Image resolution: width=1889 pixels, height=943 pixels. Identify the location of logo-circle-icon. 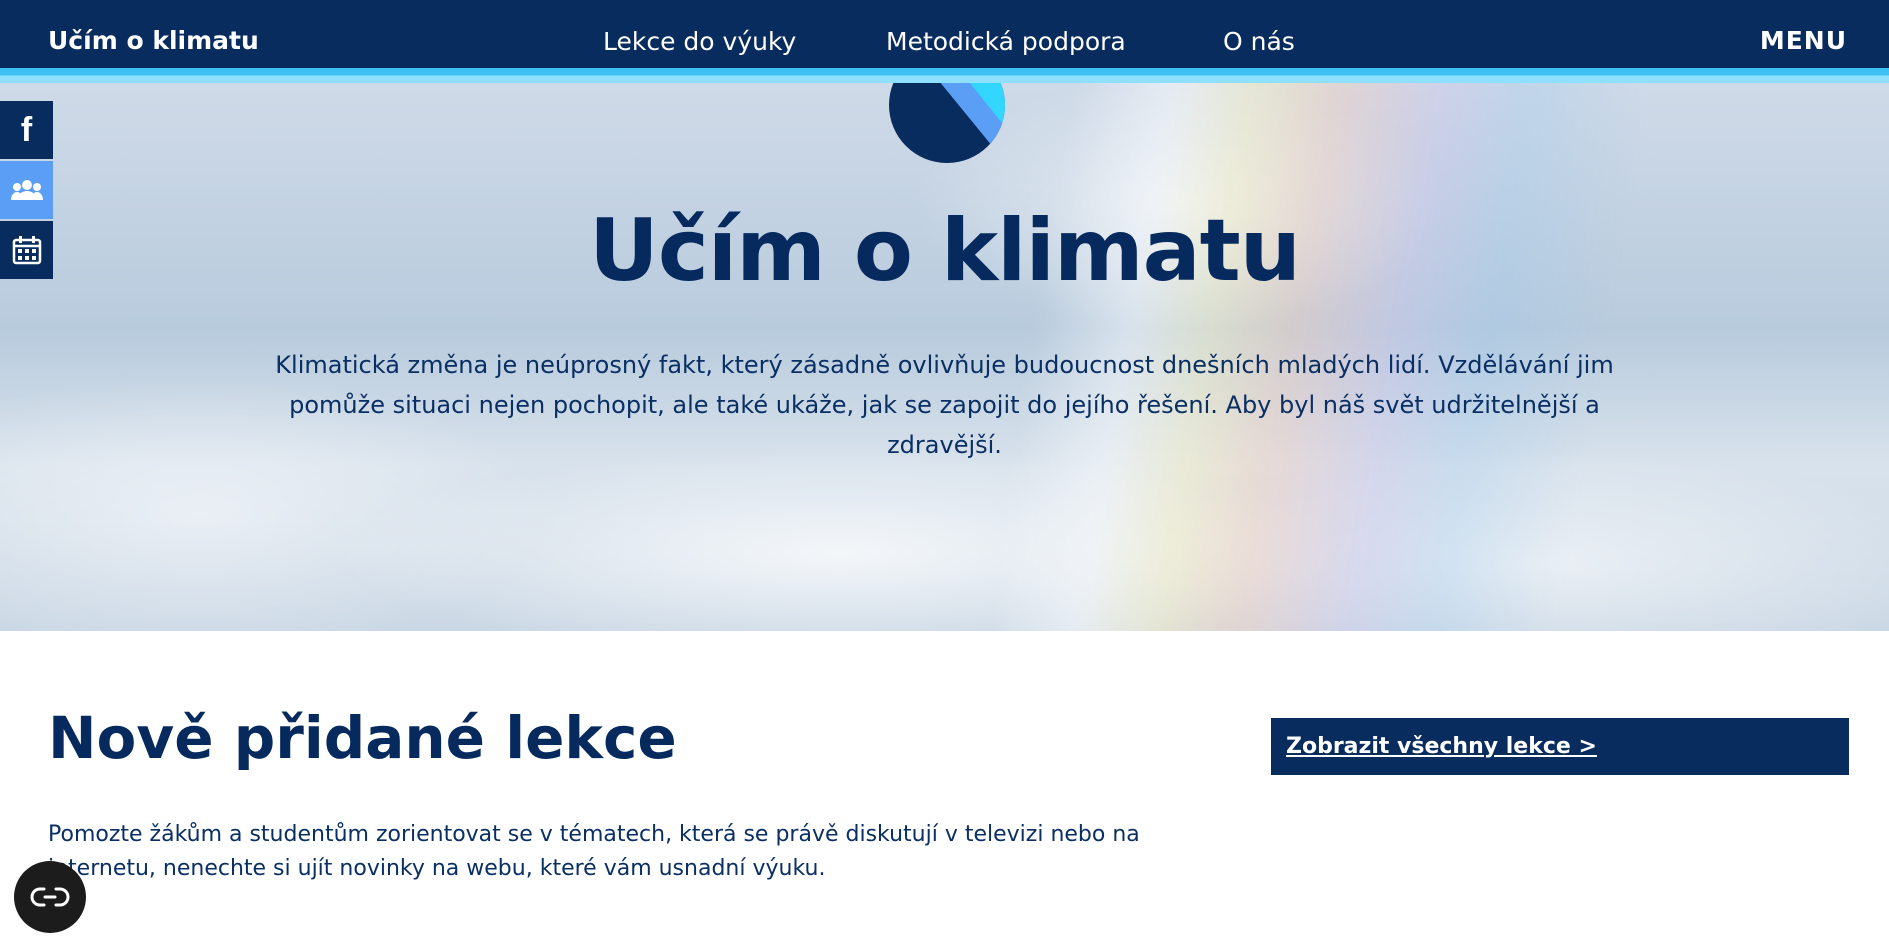
(947, 123).